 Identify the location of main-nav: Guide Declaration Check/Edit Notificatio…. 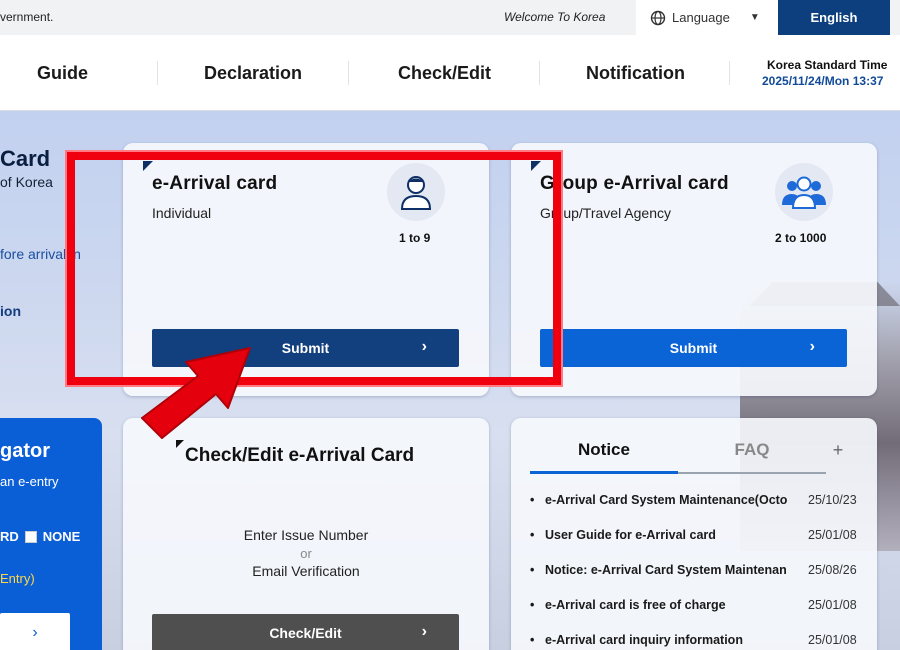
(450, 73).